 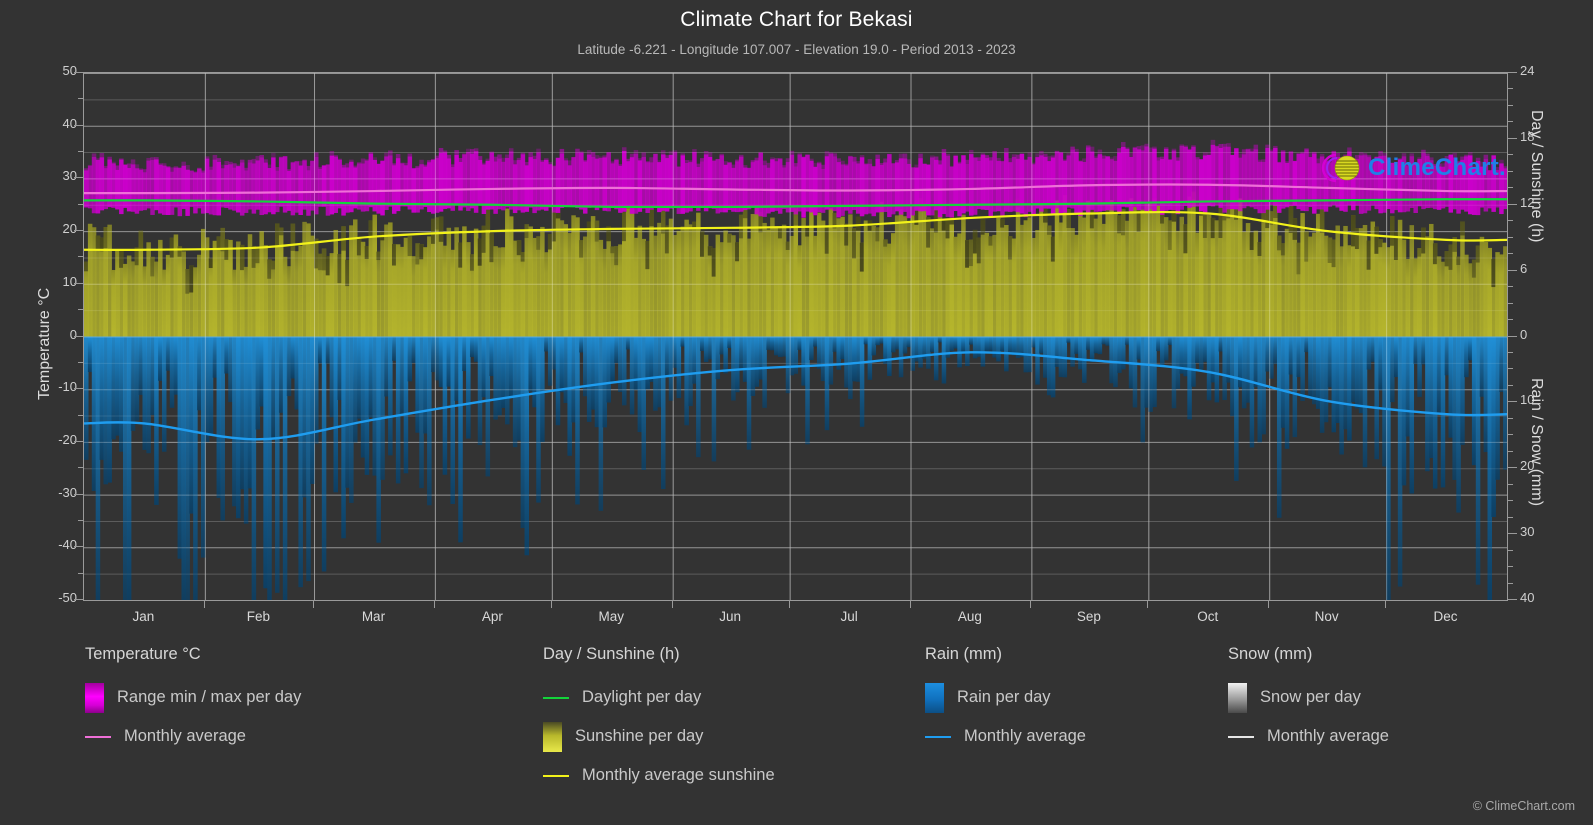 What do you see at coordinates (642, 697) in the screenshot?
I see `legend-item-label: Daylight per day` at bounding box center [642, 697].